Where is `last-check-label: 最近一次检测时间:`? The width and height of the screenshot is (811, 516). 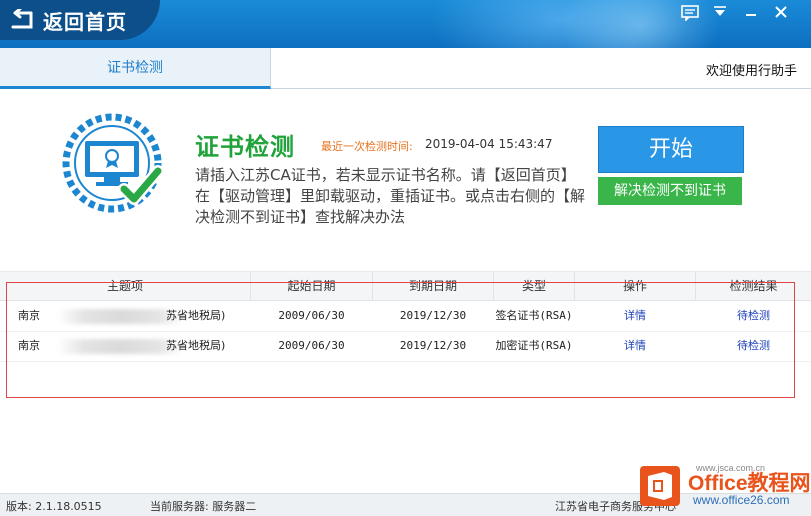 last-check-label: 最近一次检测时间: is located at coordinates (367, 146).